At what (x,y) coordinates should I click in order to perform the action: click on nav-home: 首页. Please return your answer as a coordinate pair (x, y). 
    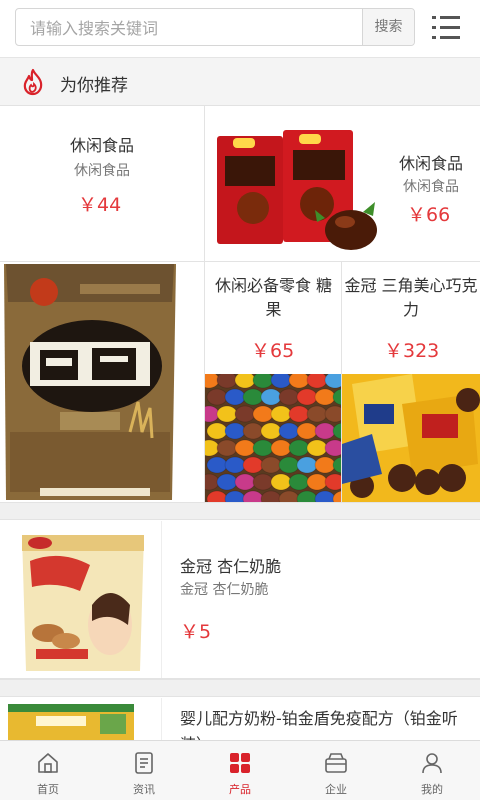
    Looking at the image, I should click on (48, 770).